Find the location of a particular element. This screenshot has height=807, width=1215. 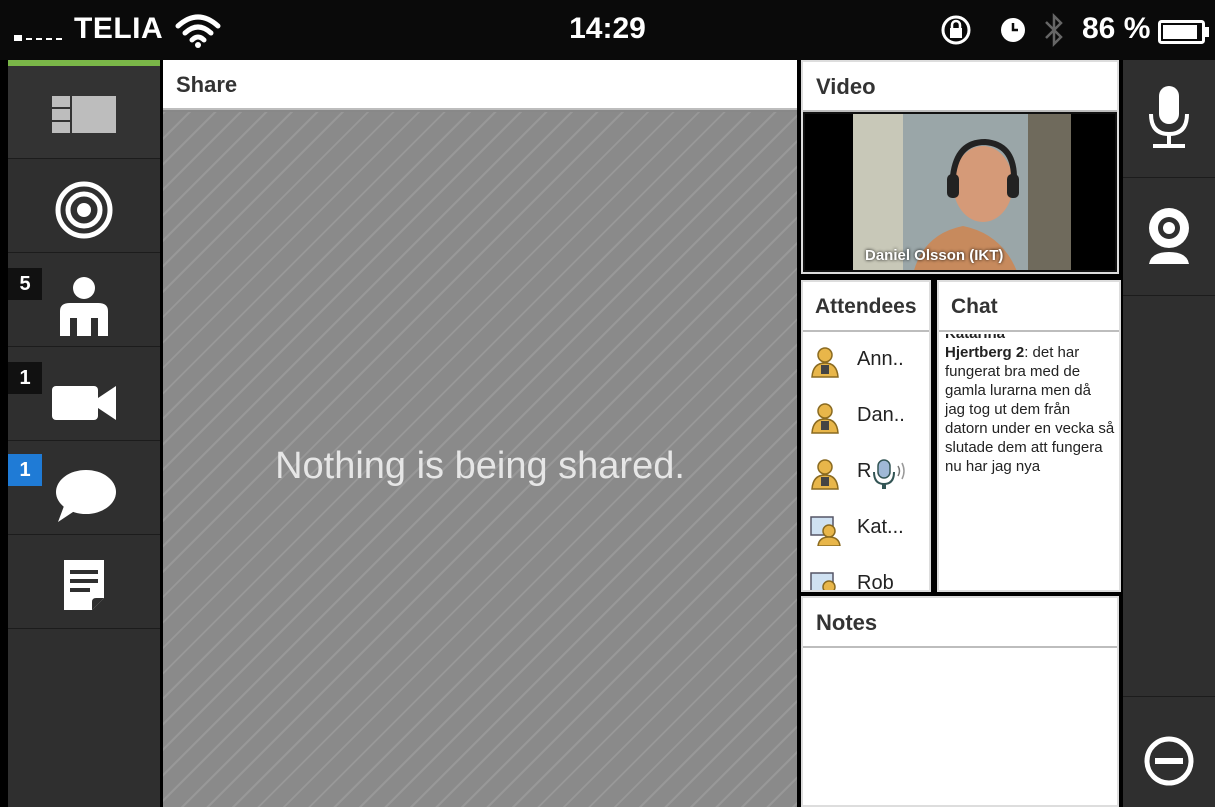

left-sidebar: 5 1 1 is located at coordinates (84, 433).